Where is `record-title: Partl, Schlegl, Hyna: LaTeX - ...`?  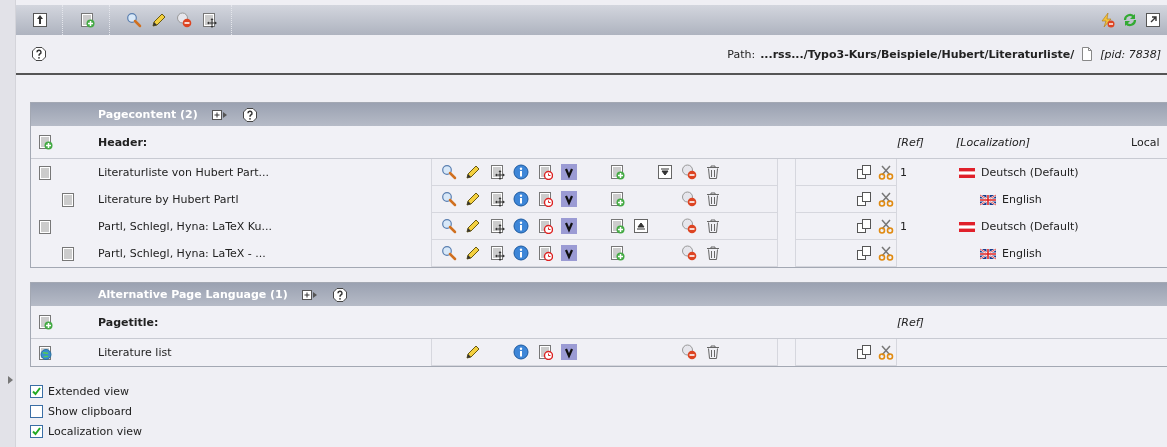 record-title: Partl, Schlegl, Hyna: LaTeX - ... is located at coordinates (264, 253).